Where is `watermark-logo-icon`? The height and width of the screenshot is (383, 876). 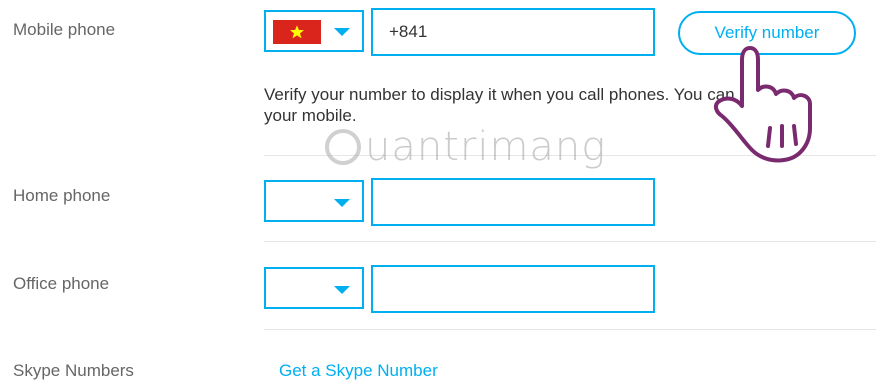
watermark-logo-icon is located at coordinates (343, 147).